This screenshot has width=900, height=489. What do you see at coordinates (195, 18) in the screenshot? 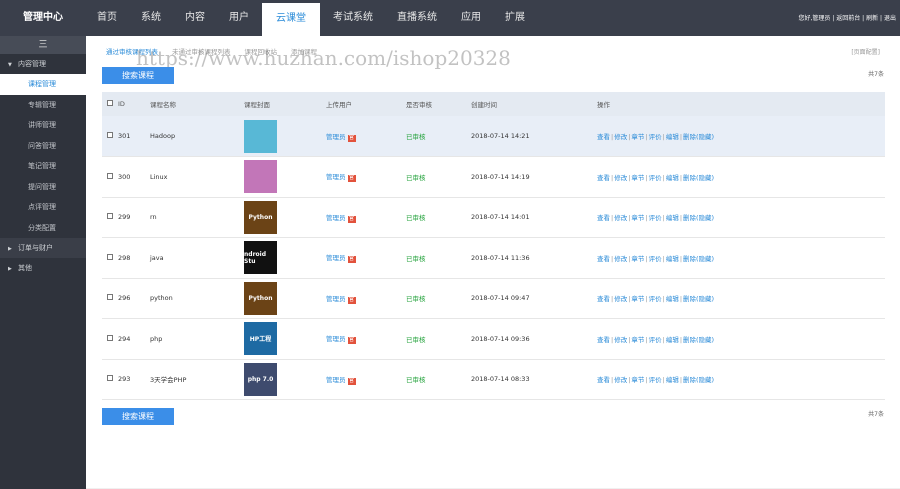
I see `nav-content: 内容` at bounding box center [195, 18].